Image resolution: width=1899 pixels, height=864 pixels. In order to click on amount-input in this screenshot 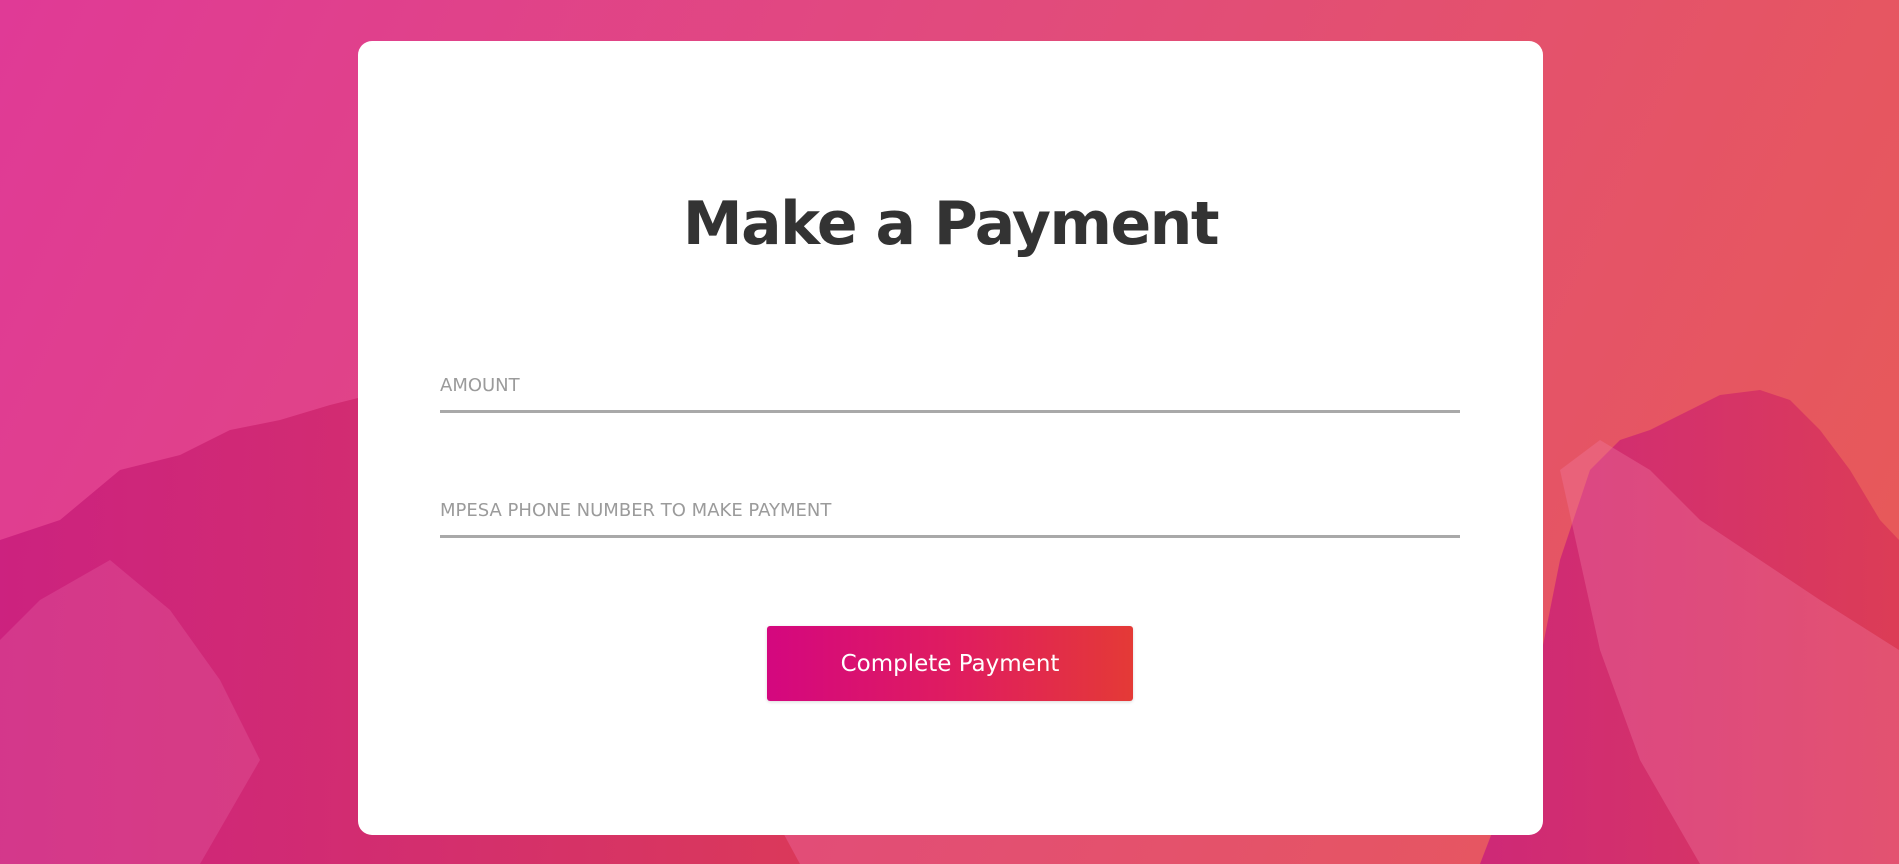, I will do `click(950, 387)`.